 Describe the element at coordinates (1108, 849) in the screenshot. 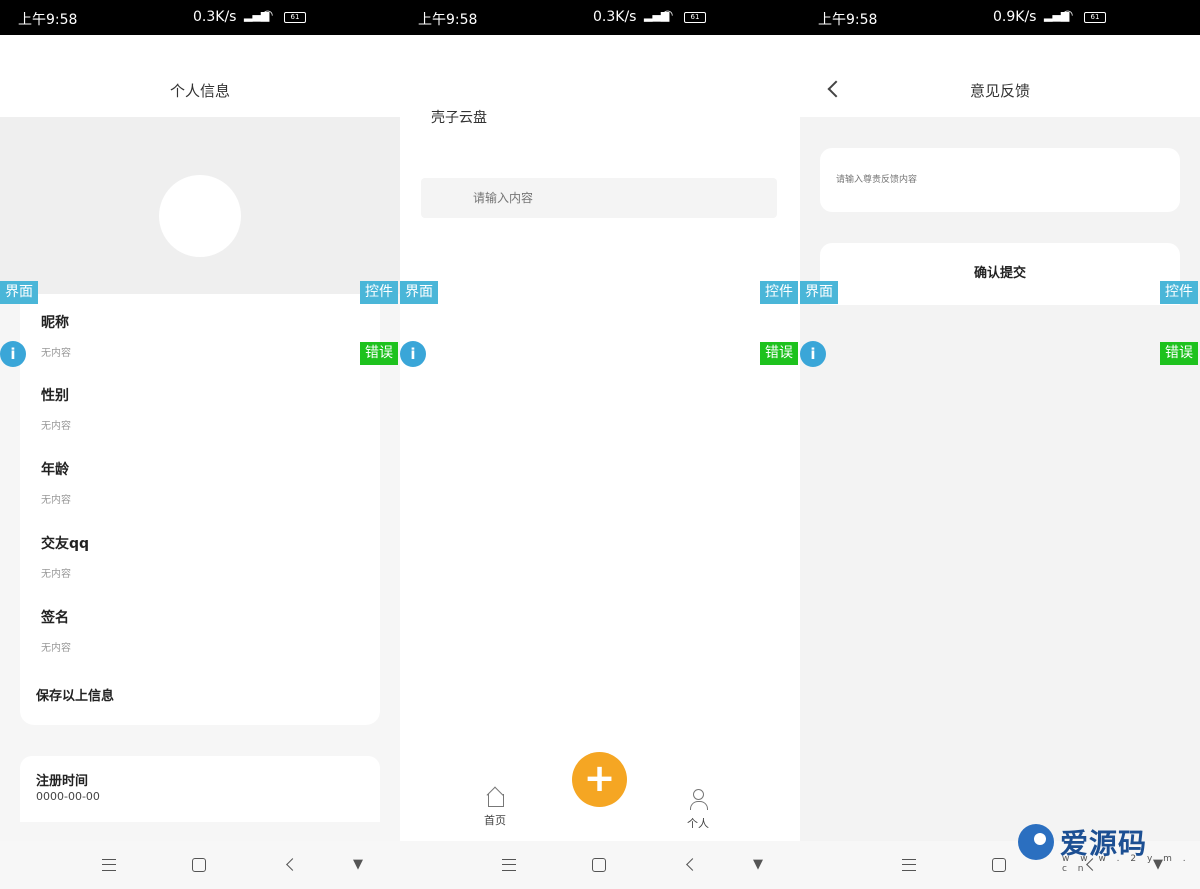

I see `watermark: 爱源码 w w w . 2 y m . c n` at that location.